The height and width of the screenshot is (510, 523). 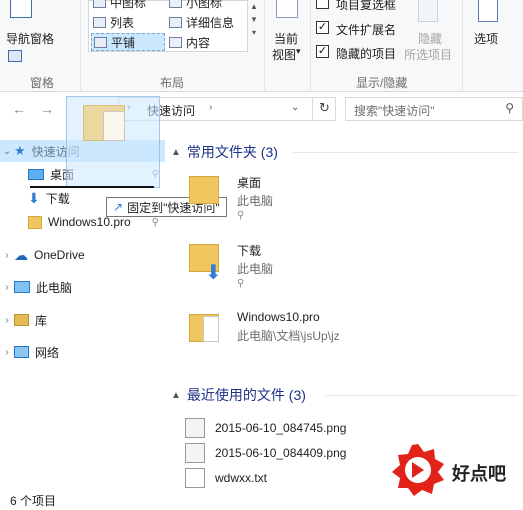 I want to click on layout-group-label: 布局, so click(x=172, y=83).